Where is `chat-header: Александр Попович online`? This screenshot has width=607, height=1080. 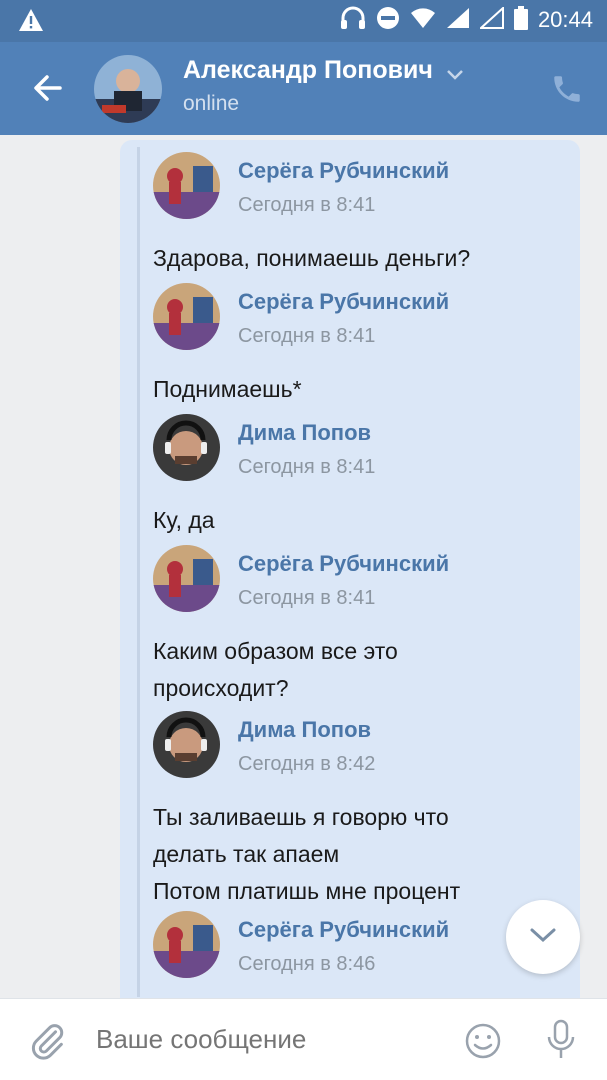 chat-header: Александр Попович online is located at coordinates (303, 88).